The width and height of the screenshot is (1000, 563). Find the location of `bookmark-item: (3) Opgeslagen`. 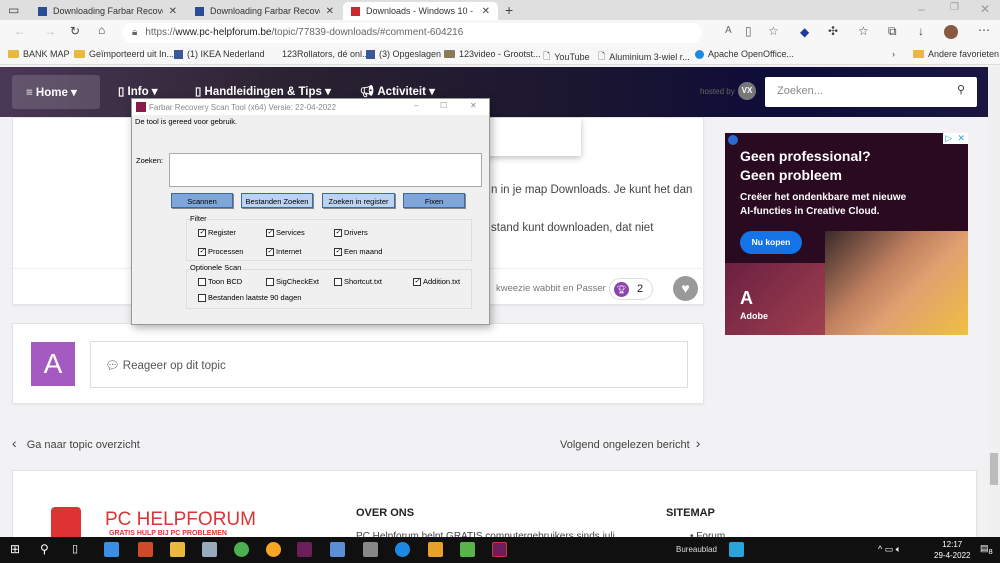

bookmark-item: (3) Opgeslagen is located at coordinates (403, 54).